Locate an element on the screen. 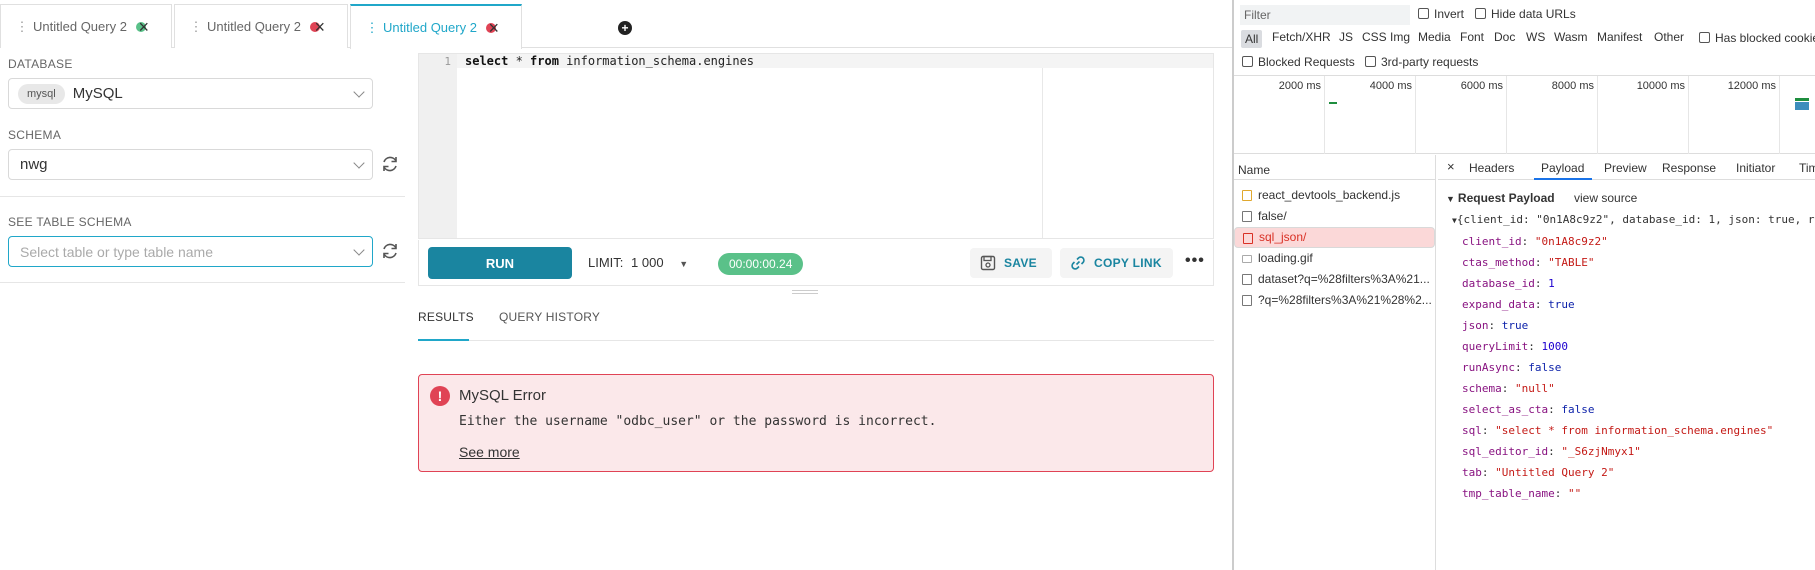  type-filter-wasm: Wasm is located at coordinates (1571, 37).